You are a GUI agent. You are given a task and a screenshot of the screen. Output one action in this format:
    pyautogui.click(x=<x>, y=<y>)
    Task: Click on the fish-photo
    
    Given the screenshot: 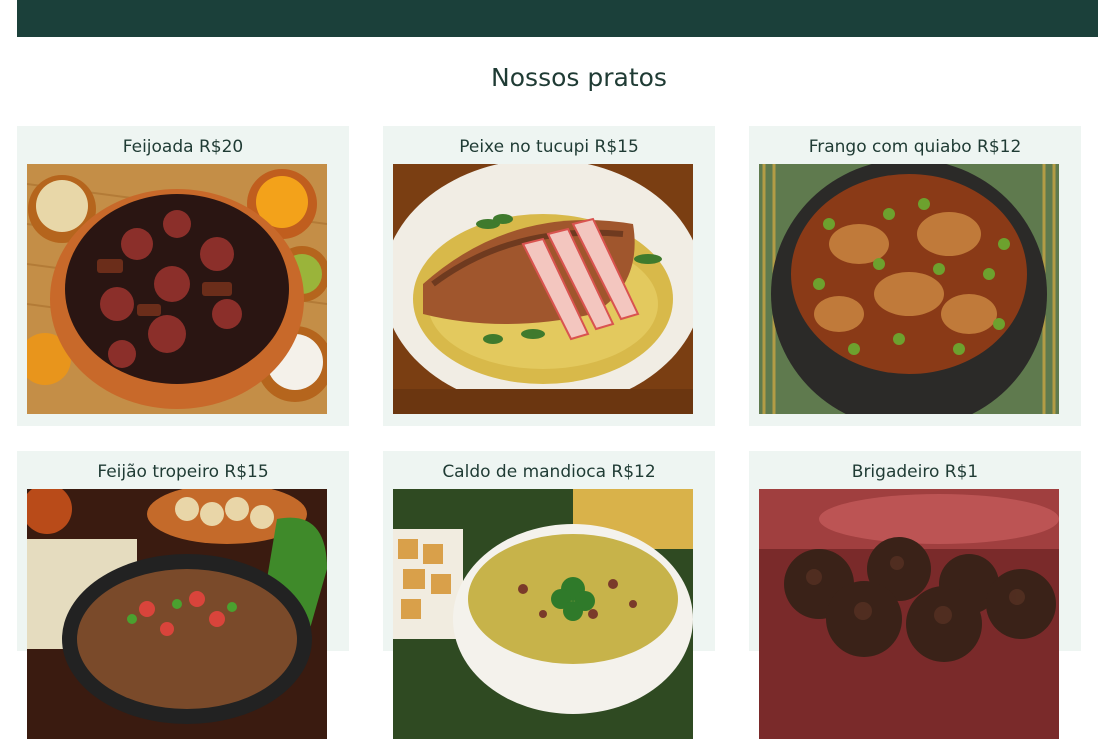 What is the action you would take?
    pyautogui.click(x=543, y=289)
    